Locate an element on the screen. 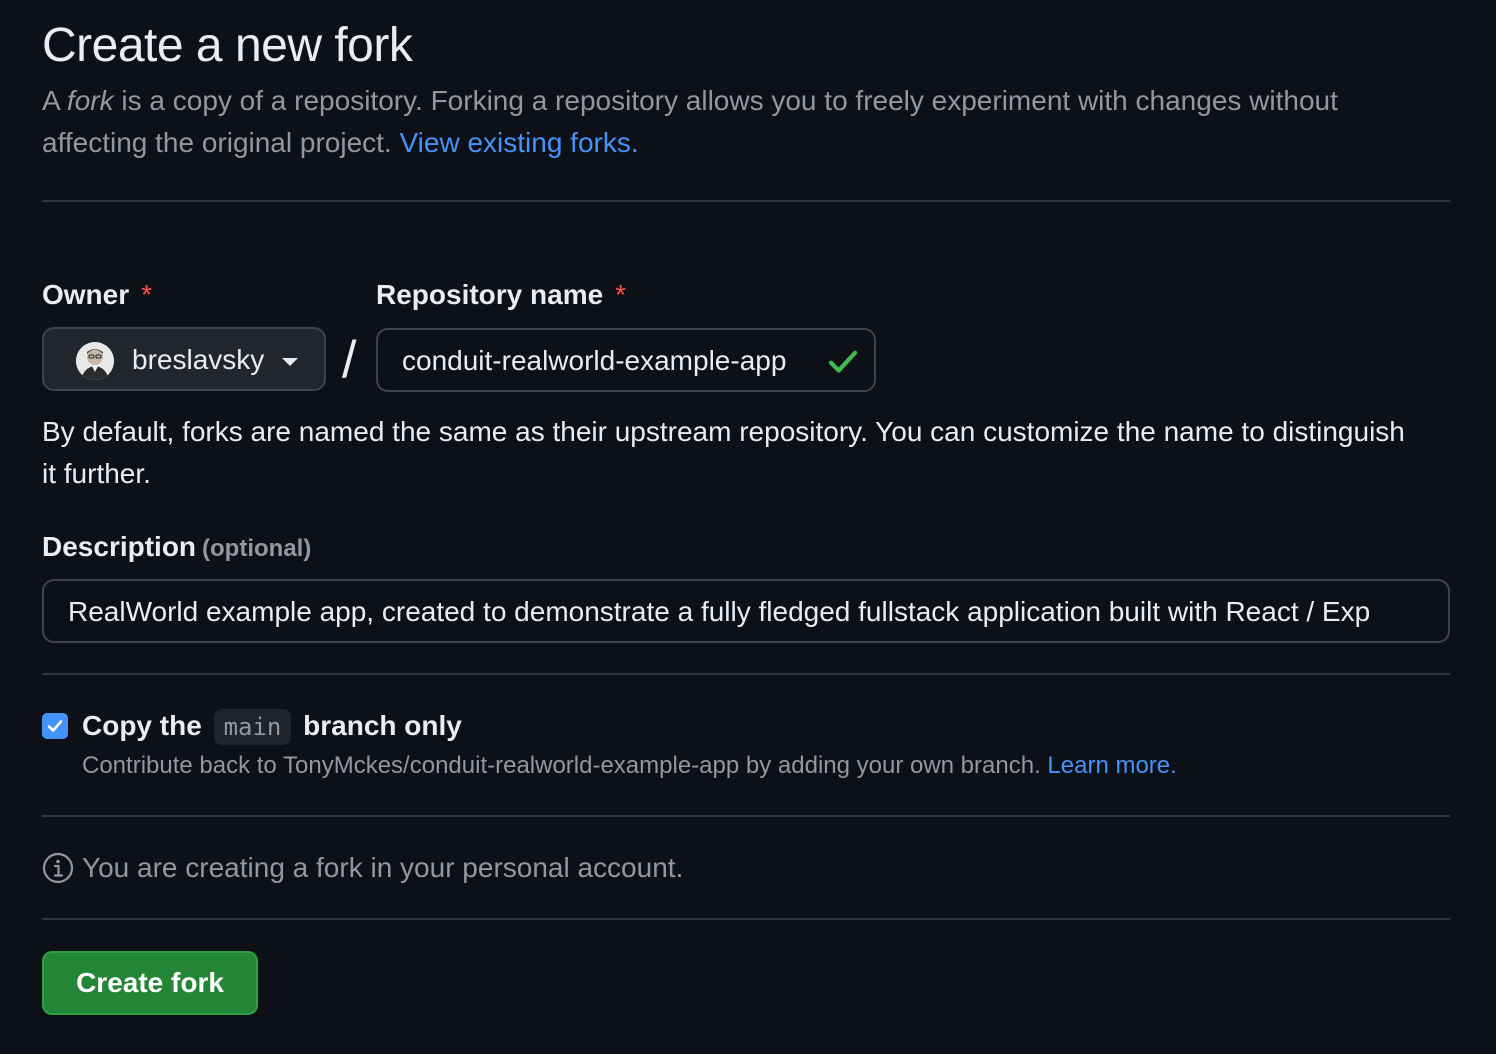 Image resolution: width=1496 pixels, height=1054 pixels. intro-emphasis: fork is located at coordinates (90, 100).